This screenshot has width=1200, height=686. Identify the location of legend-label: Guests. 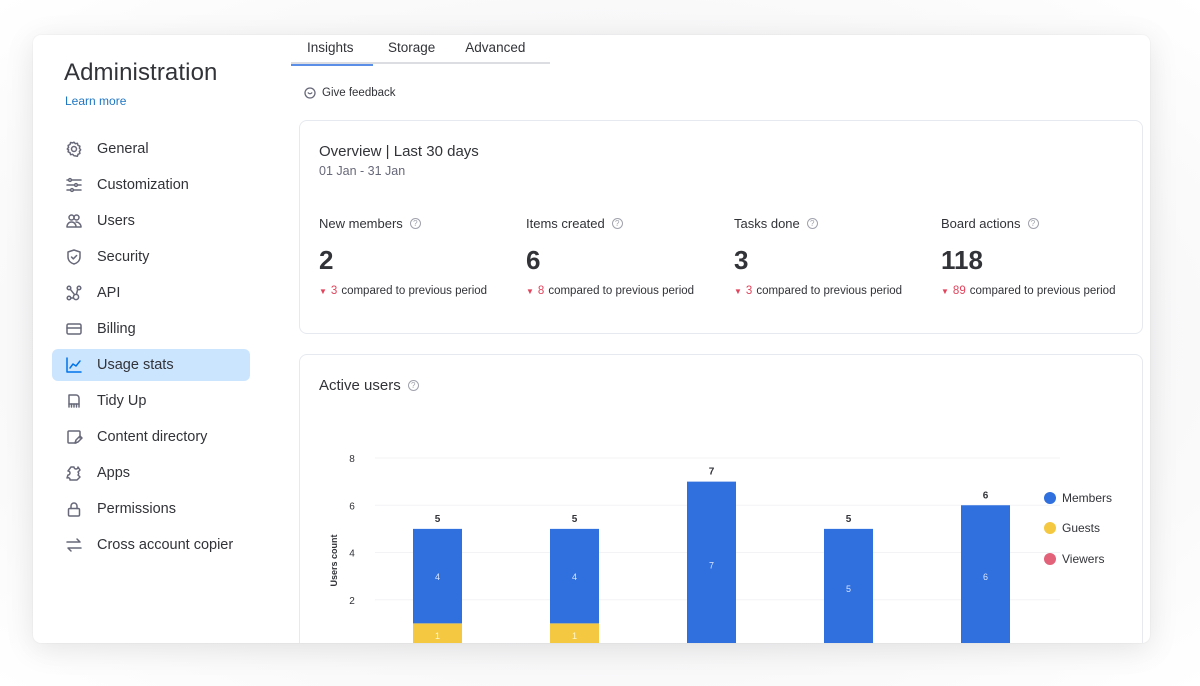
(1081, 528).